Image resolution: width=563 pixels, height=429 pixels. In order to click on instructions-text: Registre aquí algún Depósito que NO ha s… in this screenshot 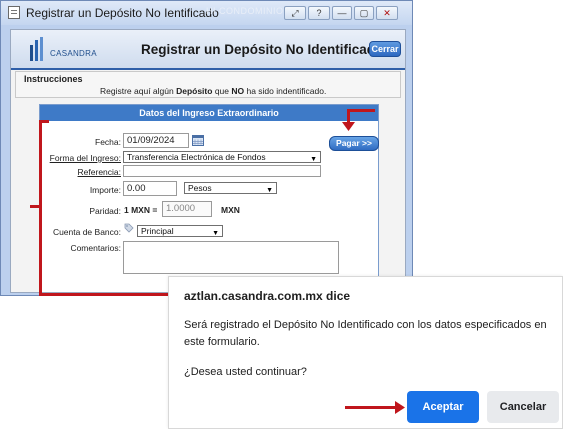, I will do `click(213, 91)`.